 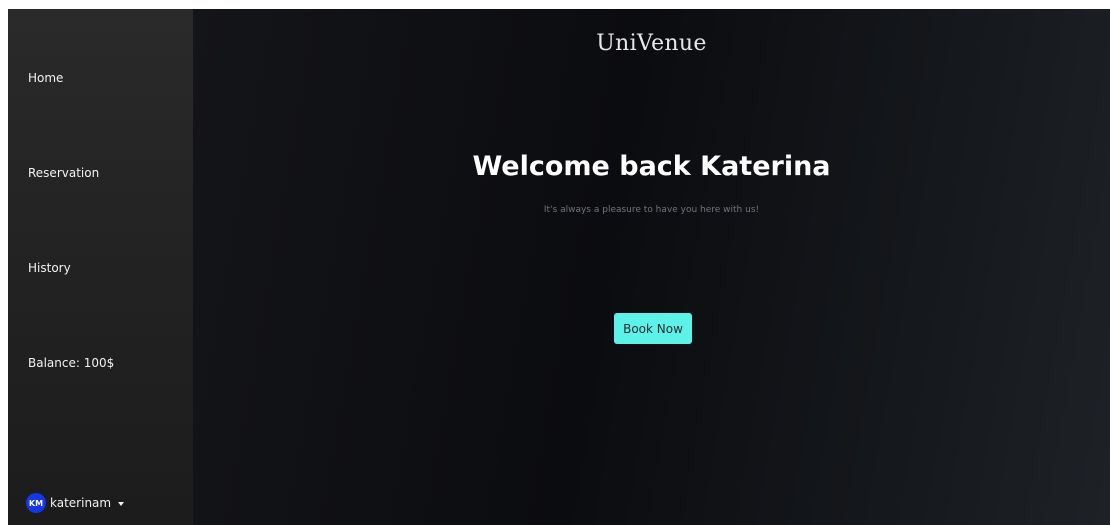 I want to click on brand-title: UniVenue, so click(x=651, y=43).